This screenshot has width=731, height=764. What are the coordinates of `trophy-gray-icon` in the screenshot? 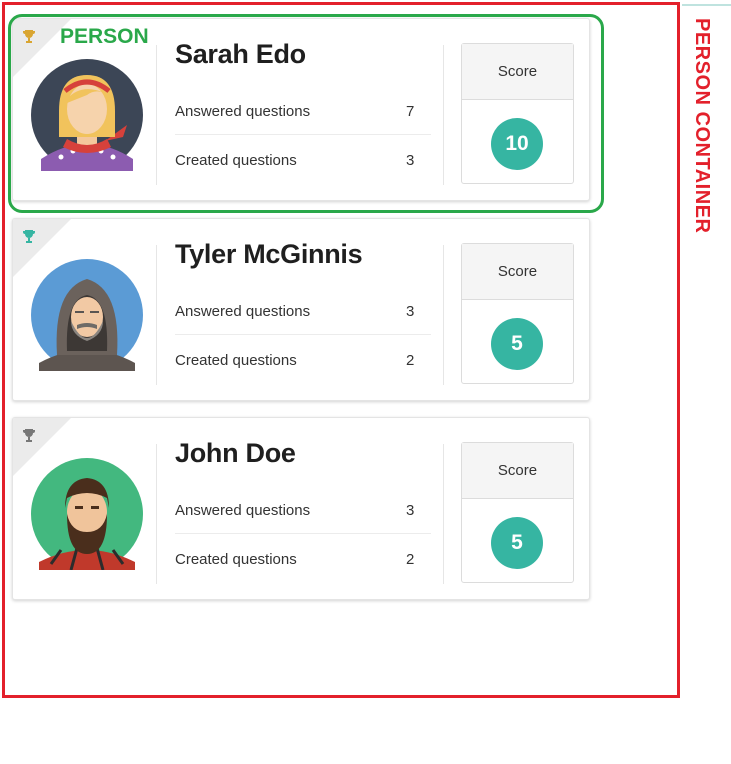 It's located at (29, 435).